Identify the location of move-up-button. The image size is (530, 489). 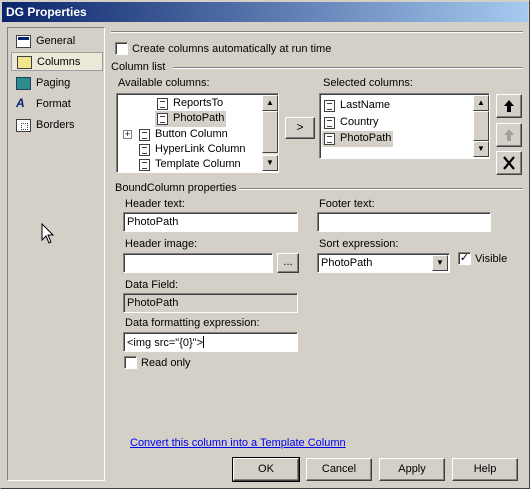
(509, 106).